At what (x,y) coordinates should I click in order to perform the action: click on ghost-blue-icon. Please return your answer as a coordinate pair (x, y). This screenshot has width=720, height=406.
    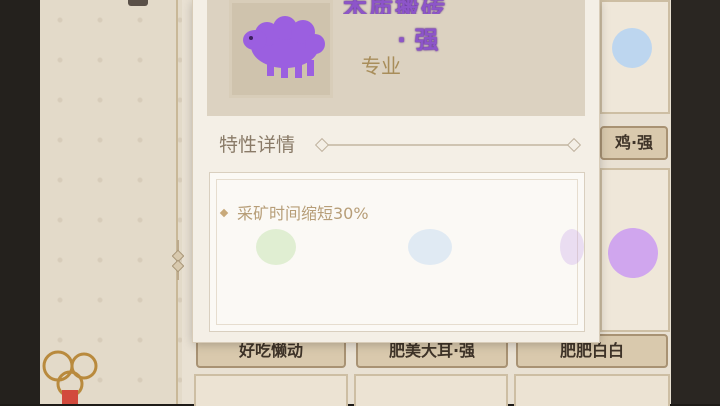
    Looking at the image, I should click on (430, 247).